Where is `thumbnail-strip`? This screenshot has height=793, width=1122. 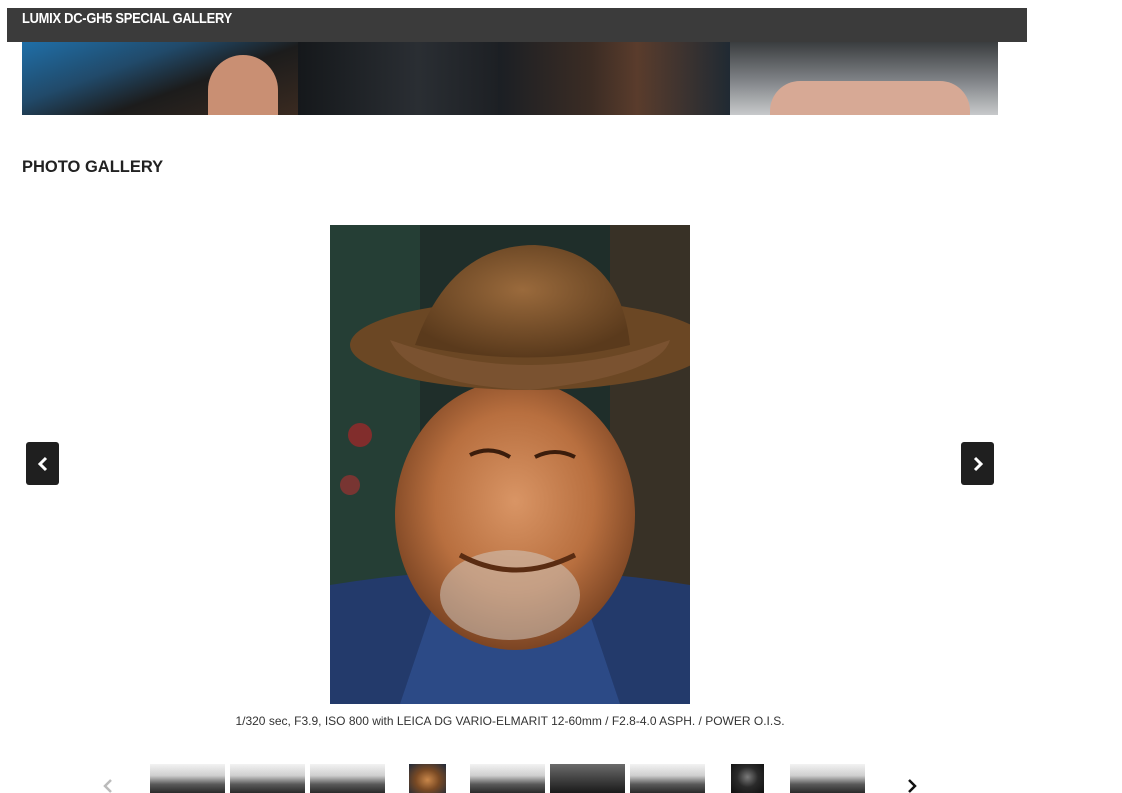 thumbnail-strip is located at coordinates (561, 778).